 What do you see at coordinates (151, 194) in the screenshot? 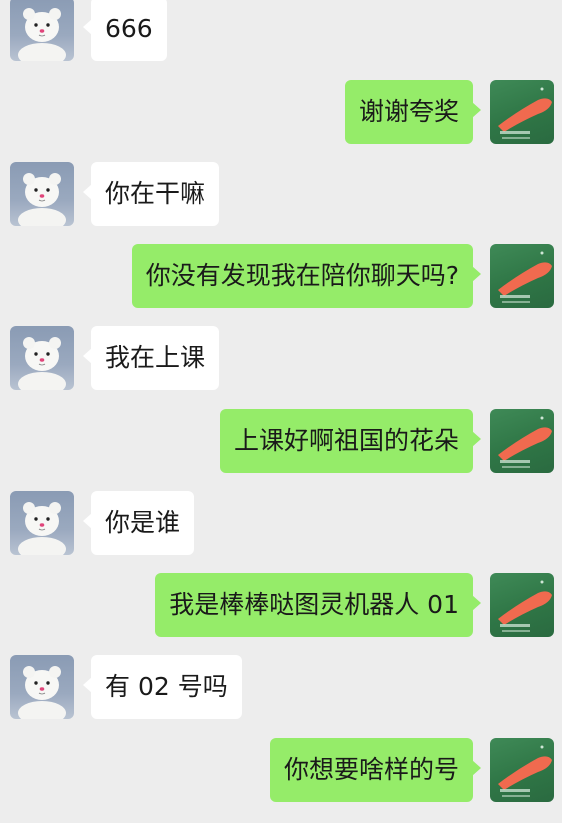
I see `message-bubble: 你在干嘛` at bounding box center [151, 194].